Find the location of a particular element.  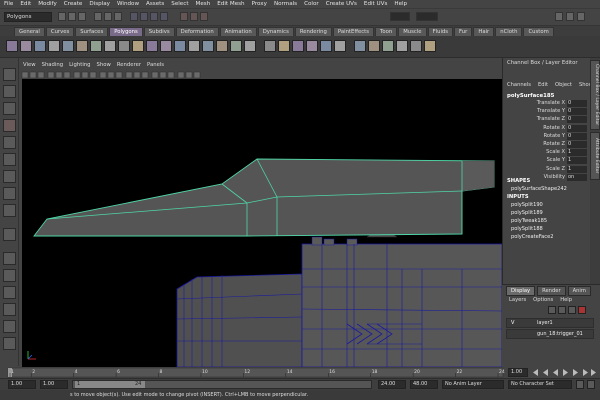

channel-menu-channels: Channels is located at coordinates (519, 85).